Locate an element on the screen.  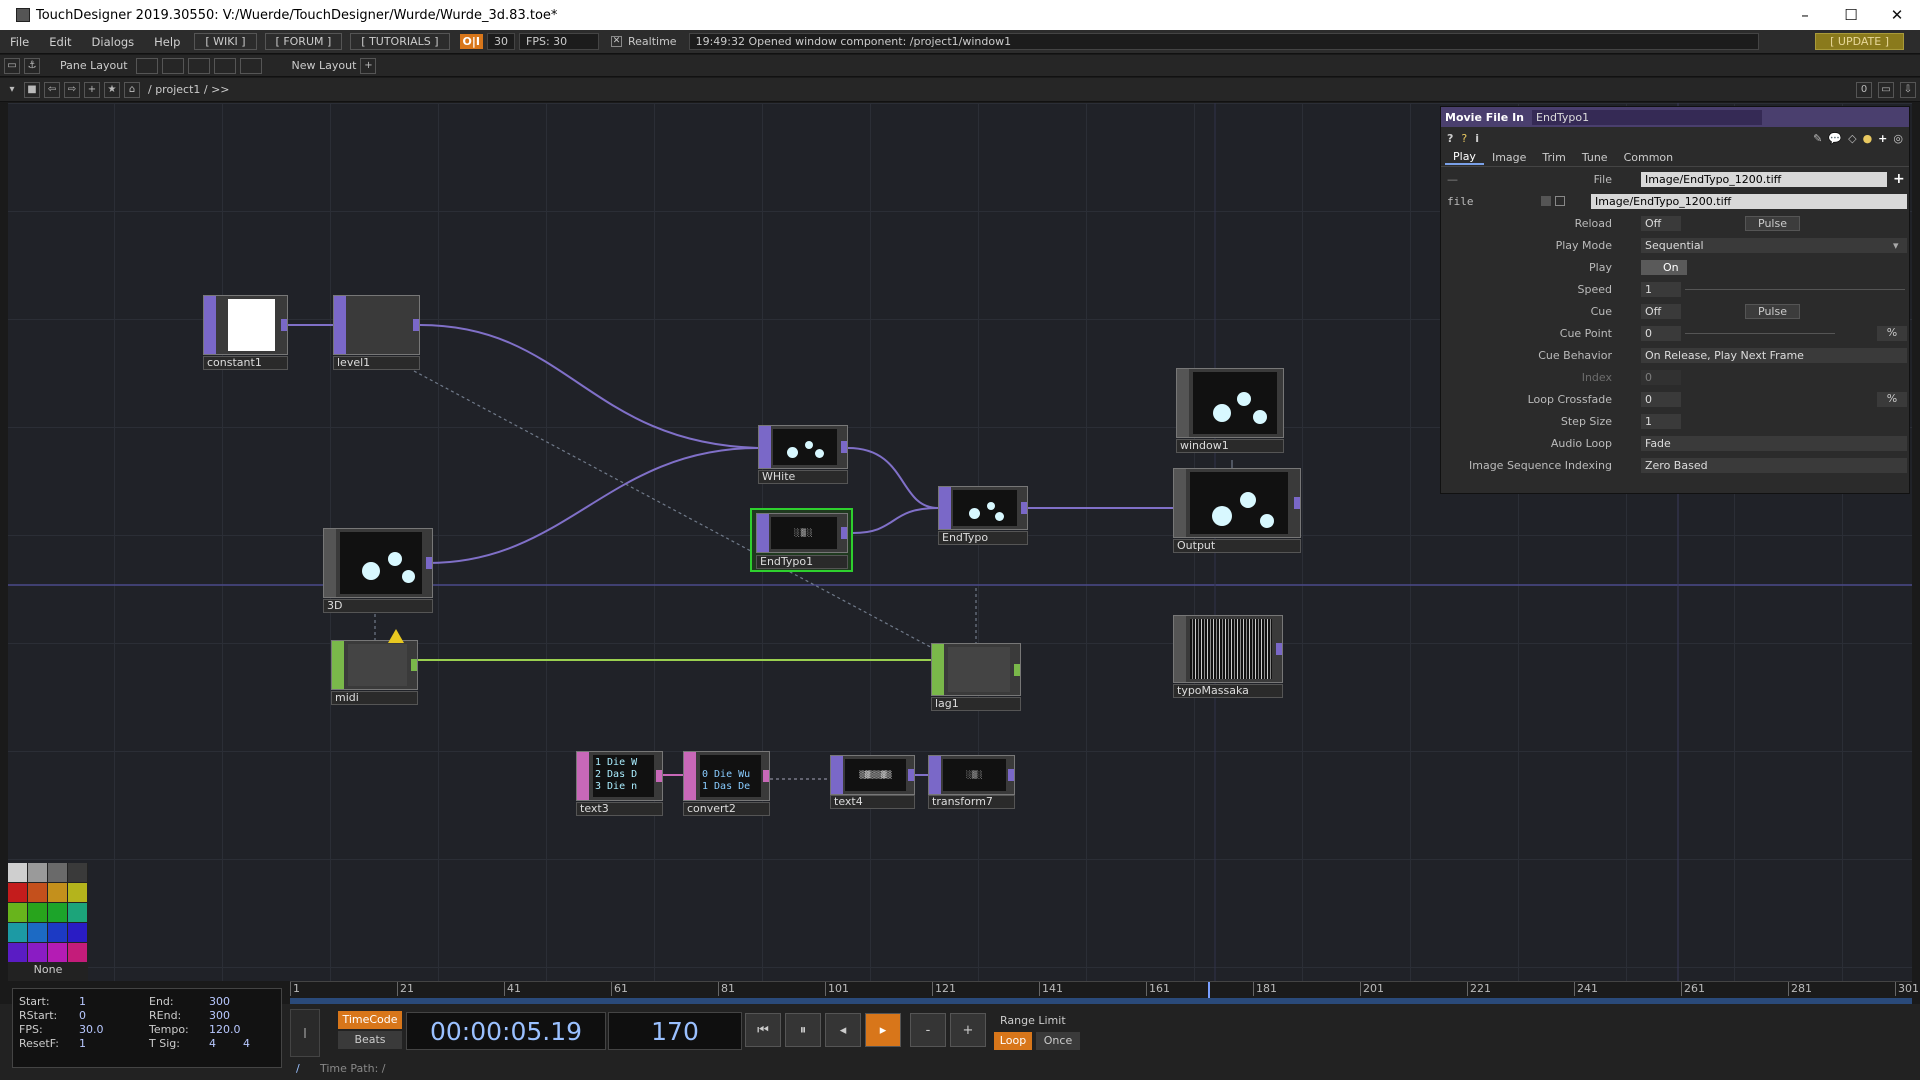
stop-icon: ■ is located at coordinates (32, 89).